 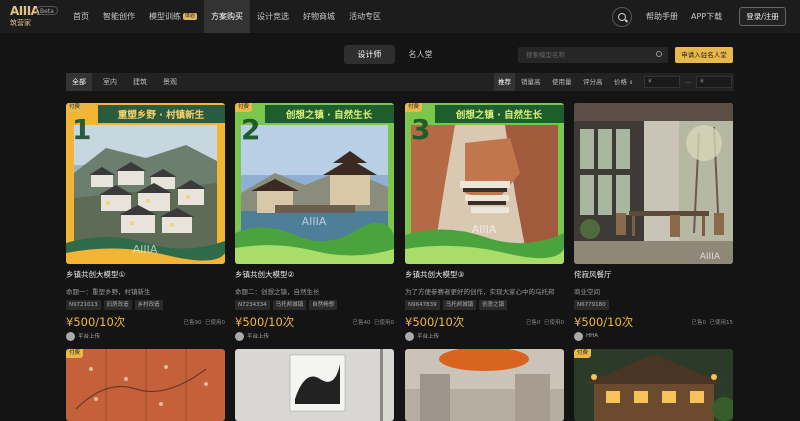 I want to click on logo: AIIIA 筑营家, so click(x=25, y=16).